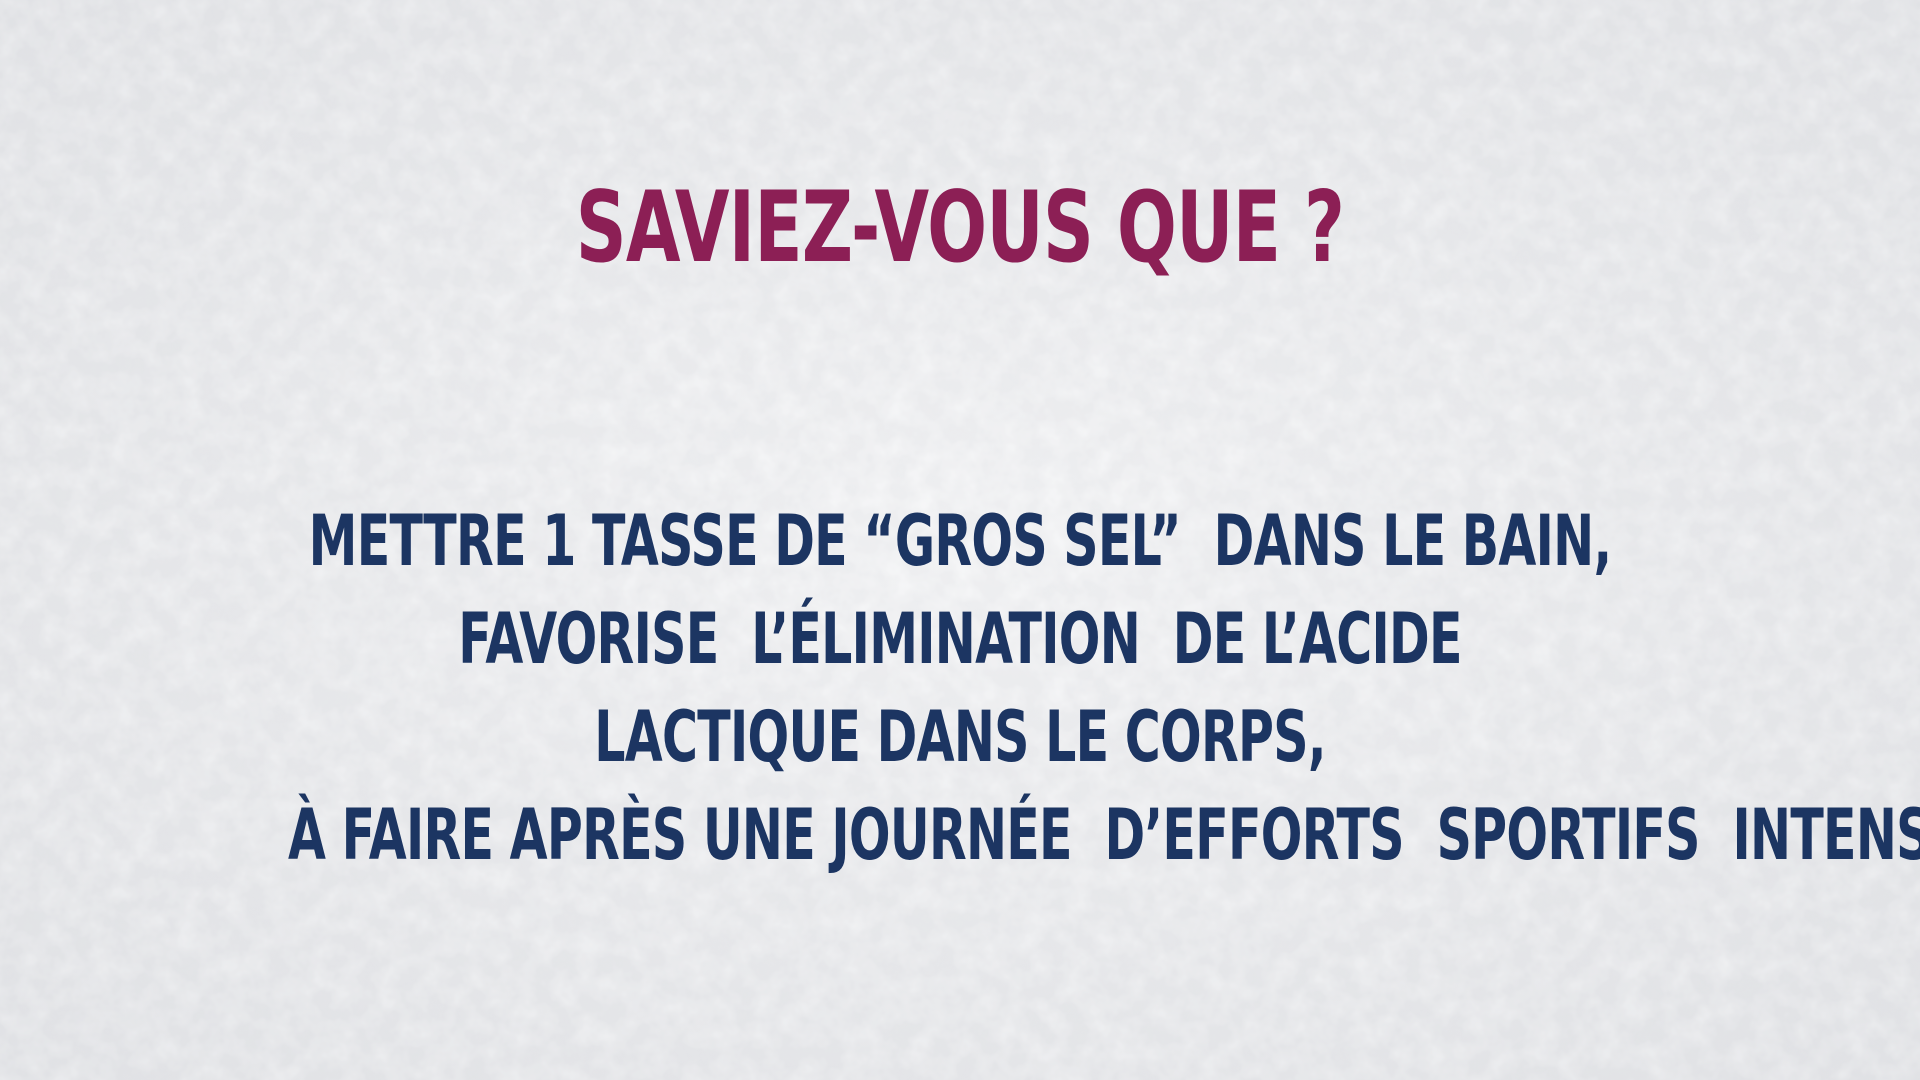  What do you see at coordinates (960, 639) in the screenshot?
I see `body-line: FAVORISE L’ÉLIMINATION DE L’ACIDE` at bounding box center [960, 639].